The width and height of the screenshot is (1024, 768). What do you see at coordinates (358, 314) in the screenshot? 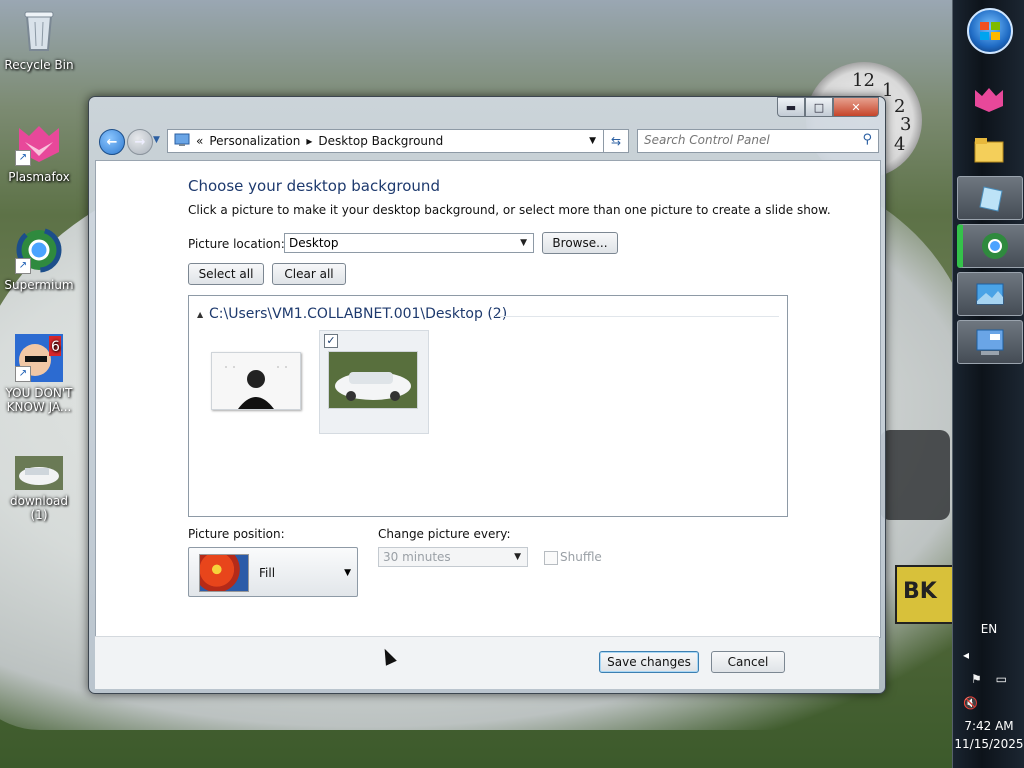
I see `folder-group-title: C:\Users\VM1.COLLABNET.001\Desktop (2)` at bounding box center [358, 314].